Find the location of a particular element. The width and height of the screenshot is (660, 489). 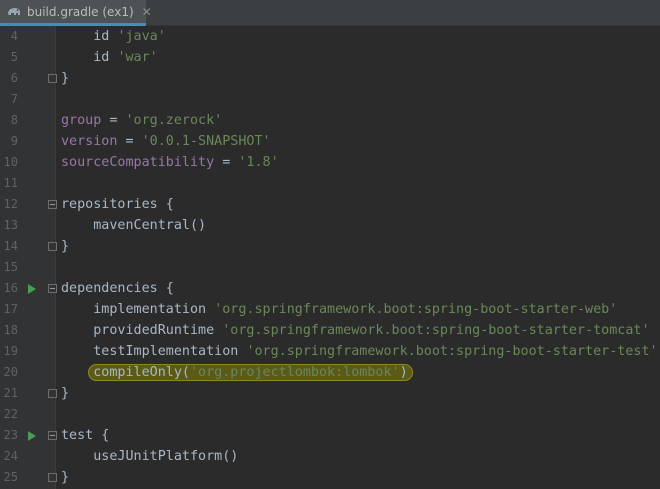

code-line: 8 group = 'org.zerock' is located at coordinates (330, 120).